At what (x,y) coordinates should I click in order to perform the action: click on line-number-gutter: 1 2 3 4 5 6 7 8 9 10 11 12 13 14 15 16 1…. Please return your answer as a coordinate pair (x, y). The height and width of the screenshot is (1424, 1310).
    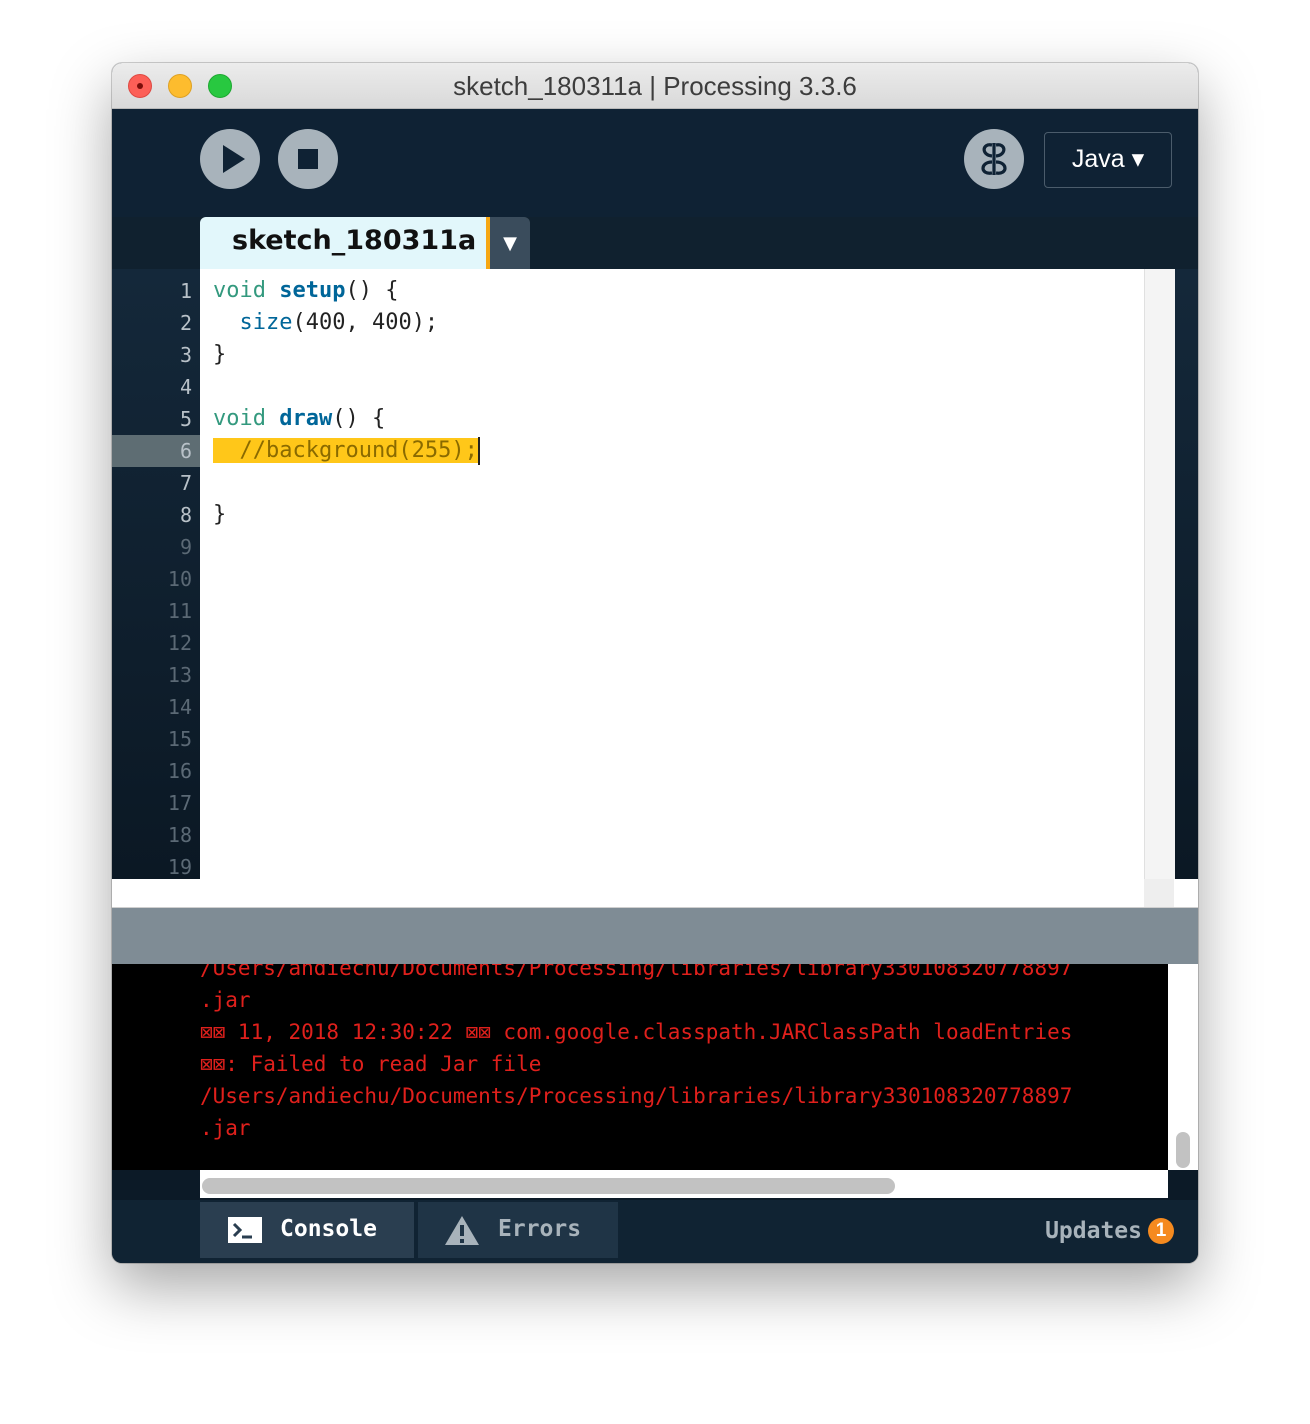
    Looking at the image, I should click on (156, 574).